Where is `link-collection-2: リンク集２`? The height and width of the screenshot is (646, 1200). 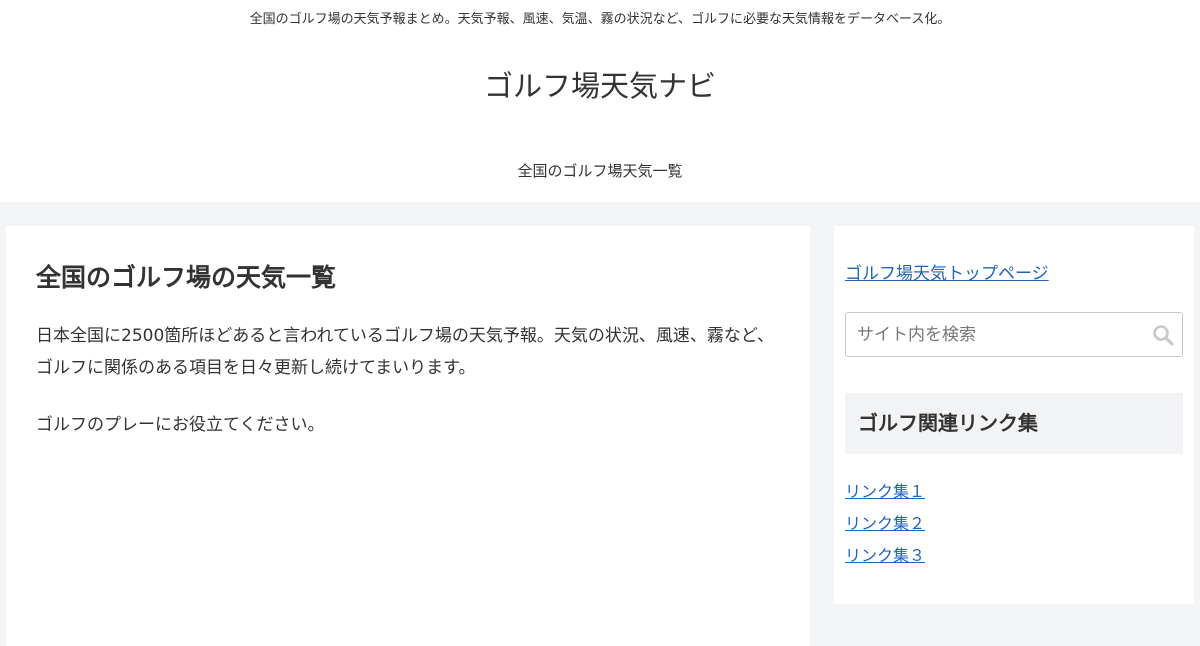 link-collection-2: リンク集２ is located at coordinates (885, 524).